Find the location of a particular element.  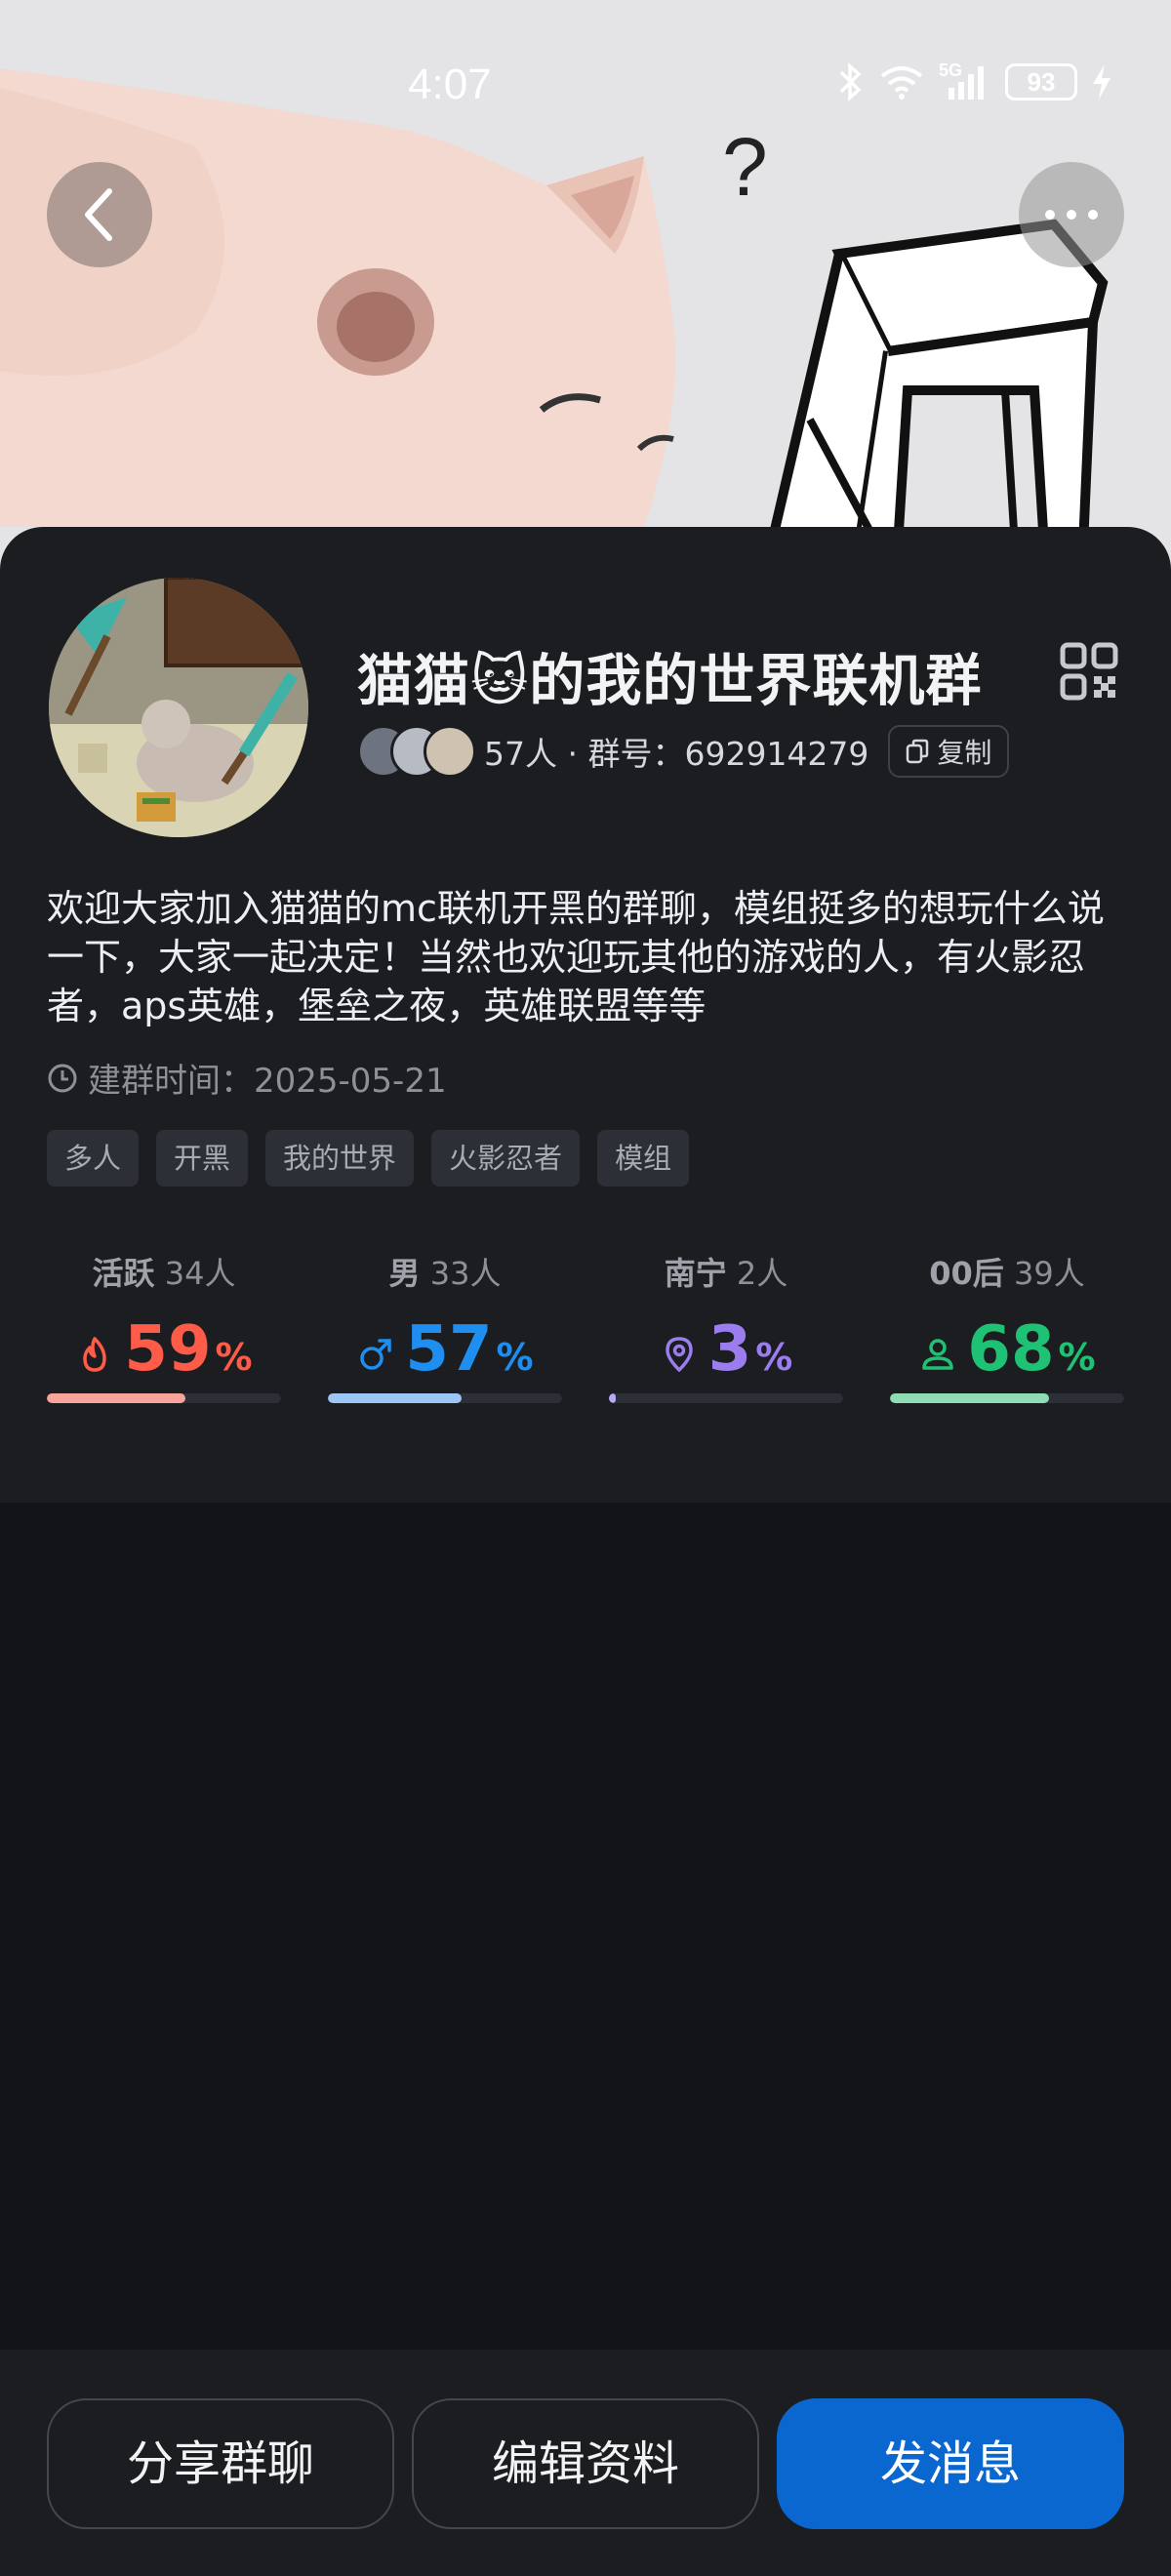

battery-icon: 93 is located at coordinates (1041, 82).